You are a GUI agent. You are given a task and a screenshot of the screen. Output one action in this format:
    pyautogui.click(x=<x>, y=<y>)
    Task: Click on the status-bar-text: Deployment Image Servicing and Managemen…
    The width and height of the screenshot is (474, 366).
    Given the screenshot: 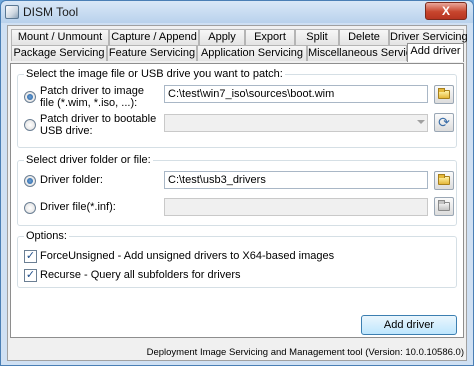 What is the action you would take?
    pyautogui.click(x=305, y=352)
    